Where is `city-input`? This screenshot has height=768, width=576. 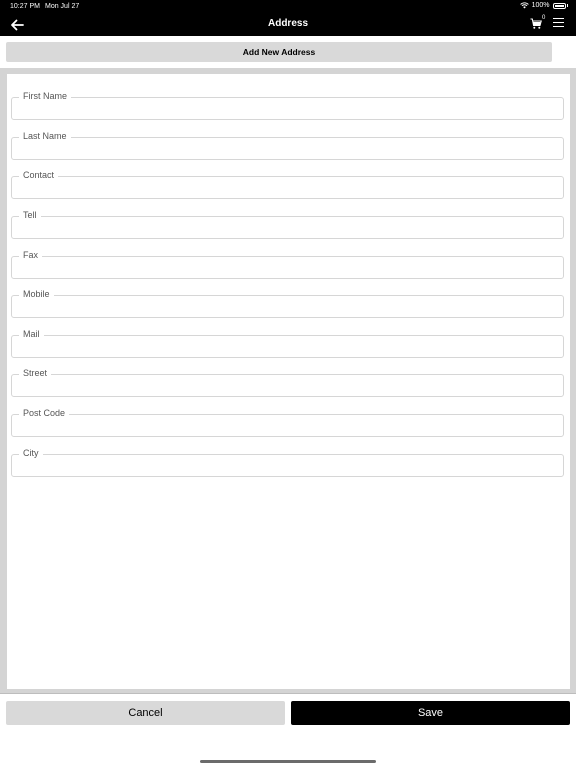 city-input is located at coordinates (287, 465).